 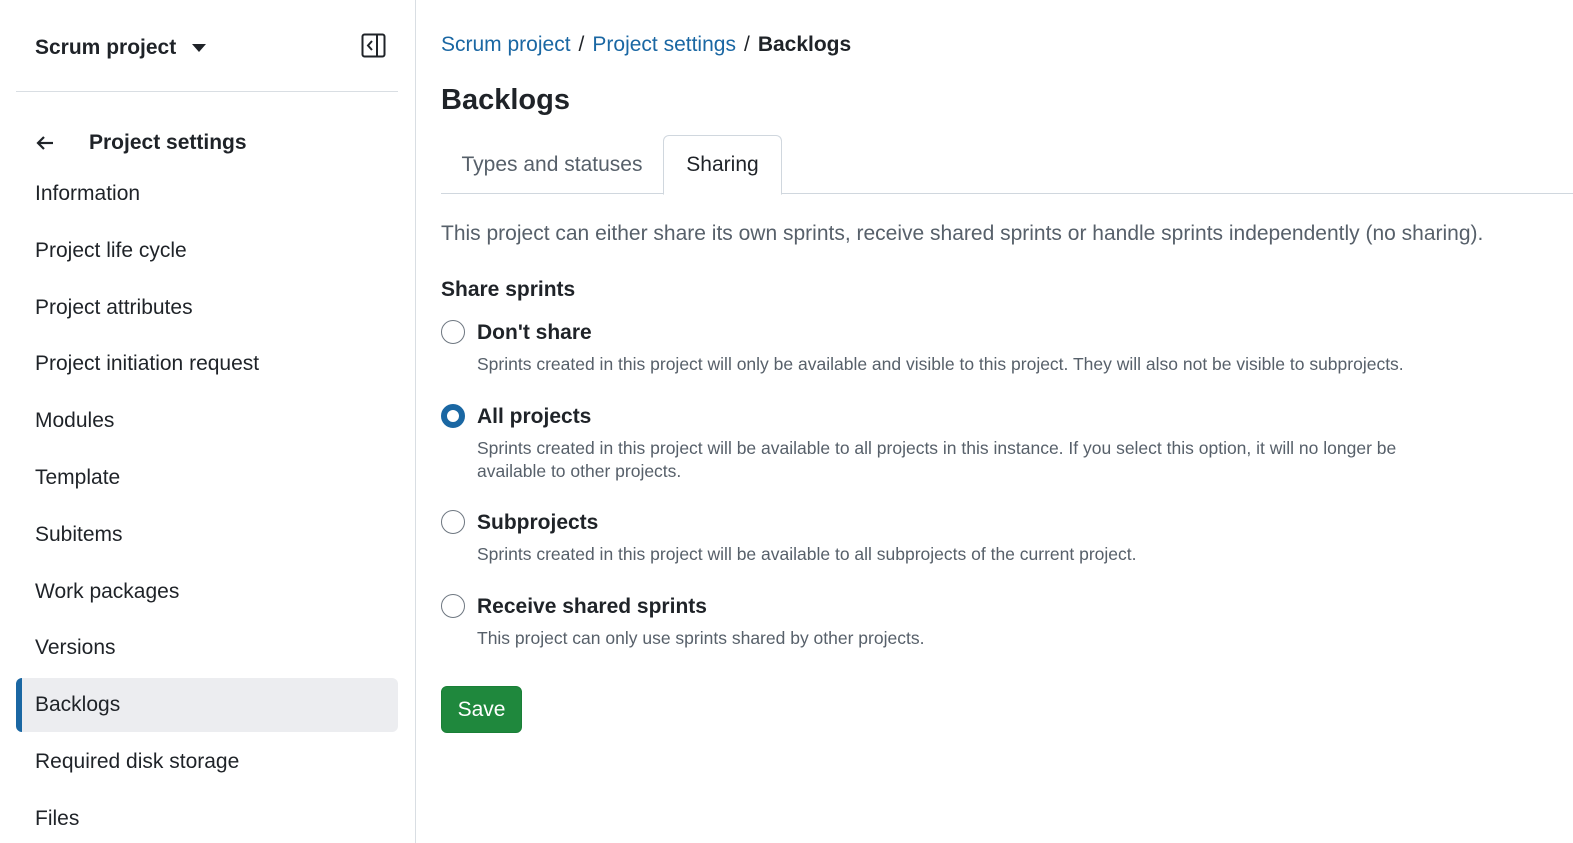 I want to click on option-label: All projects, so click(x=534, y=417).